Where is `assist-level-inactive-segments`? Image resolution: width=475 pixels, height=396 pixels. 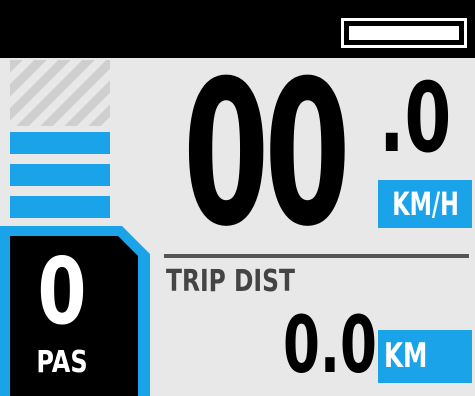 assist-level-inactive-segments is located at coordinates (60, 93).